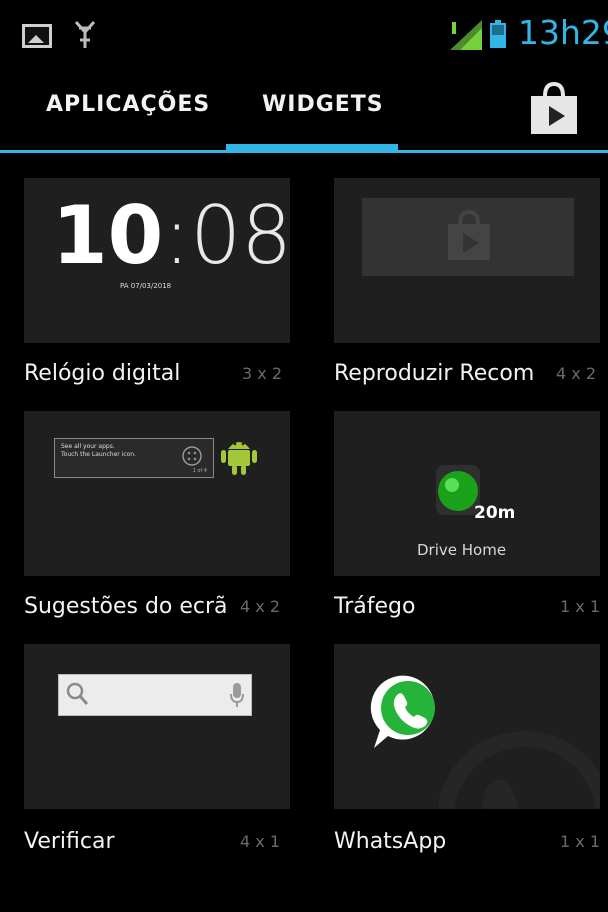  Describe the element at coordinates (375, 606) in the screenshot. I see `widget-name: Tráfego` at that location.